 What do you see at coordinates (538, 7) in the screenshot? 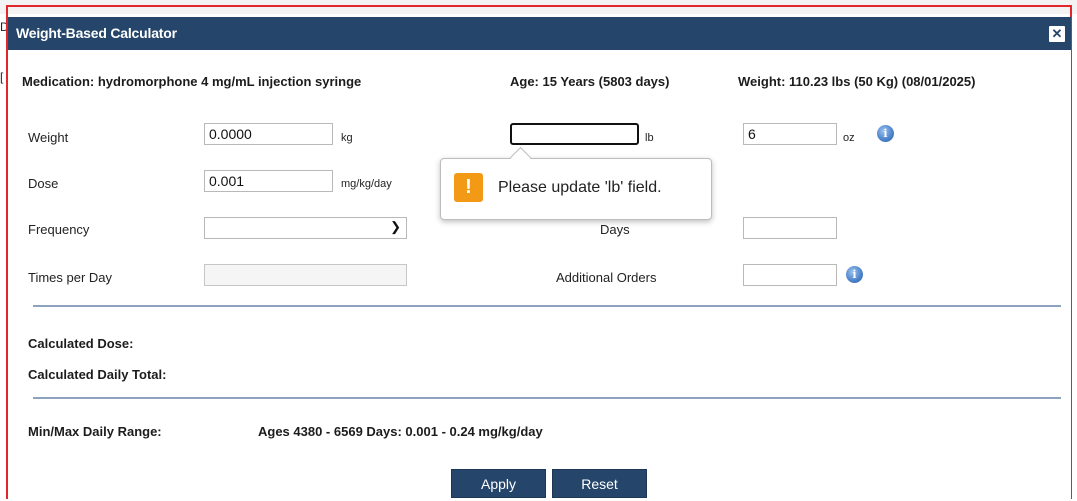
I see `background-page-strip` at bounding box center [538, 7].